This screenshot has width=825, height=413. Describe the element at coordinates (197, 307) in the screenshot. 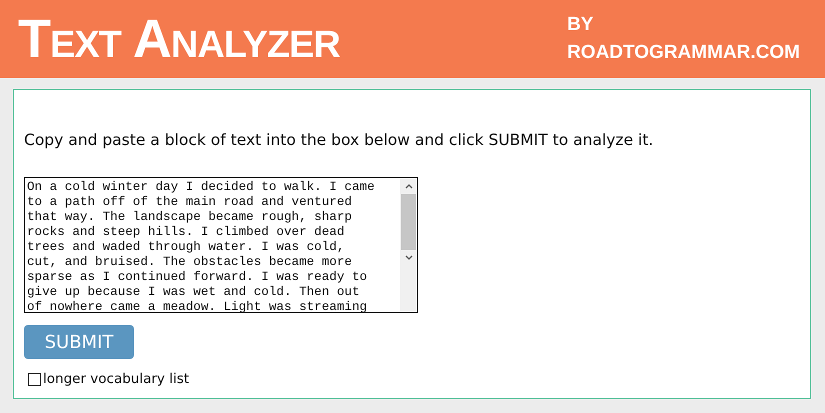

I see `text-line: of nowhere came a meadow. Light was streaming` at that location.